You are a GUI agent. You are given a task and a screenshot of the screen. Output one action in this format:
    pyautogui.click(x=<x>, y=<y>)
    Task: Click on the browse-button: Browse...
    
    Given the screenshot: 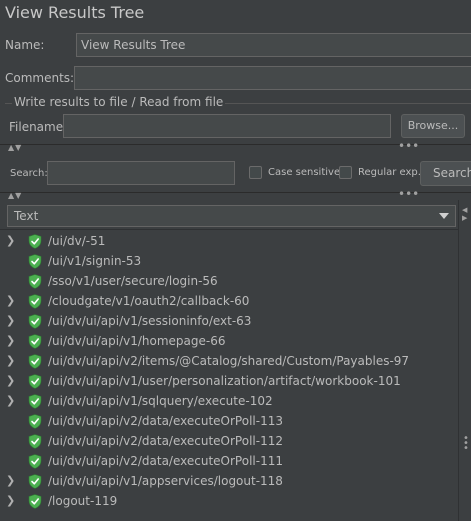 What is the action you would take?
    pyautogui.click(x=433, y=126)
    